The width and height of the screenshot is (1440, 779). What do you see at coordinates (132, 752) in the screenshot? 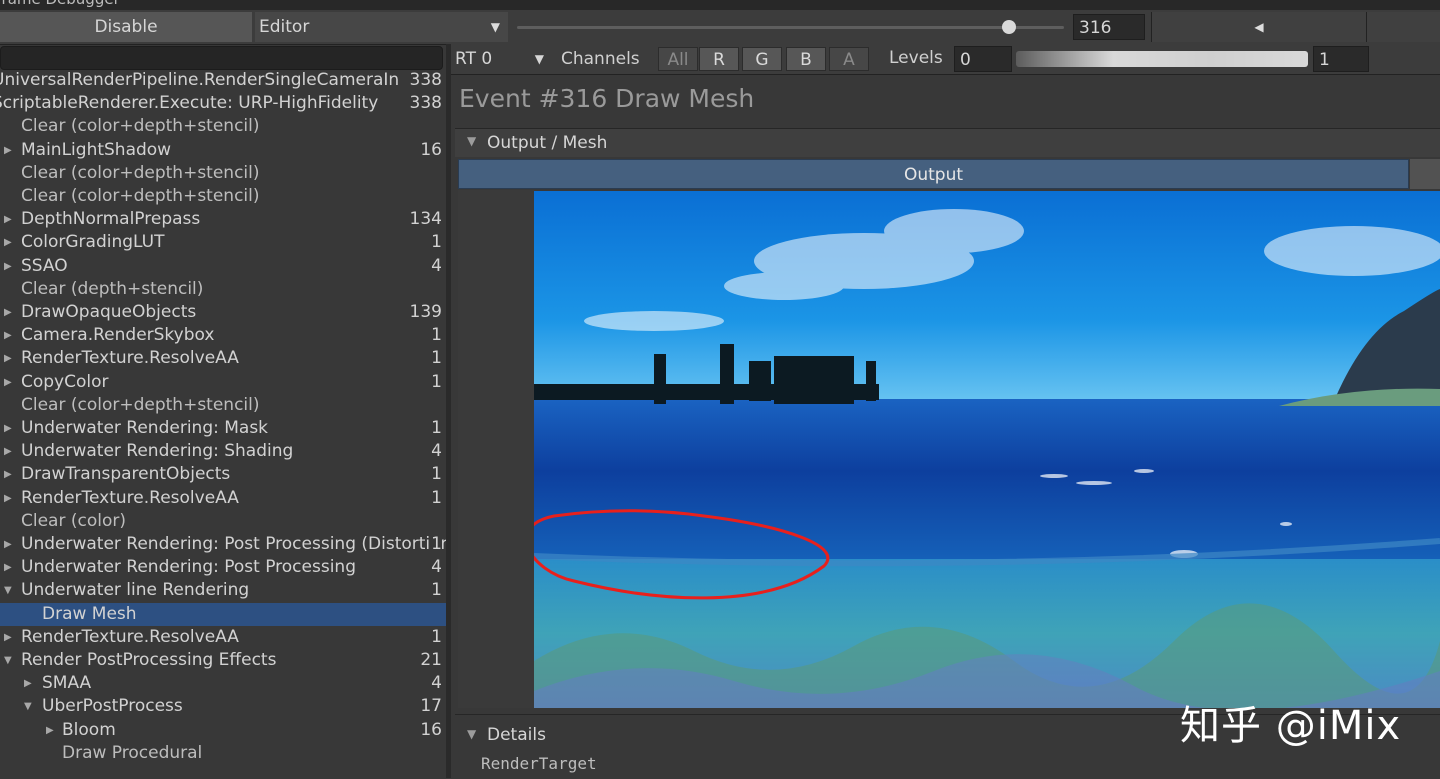
I see `hierarchy-row-label: Draw Procedural` at bounding box center [132, 752].